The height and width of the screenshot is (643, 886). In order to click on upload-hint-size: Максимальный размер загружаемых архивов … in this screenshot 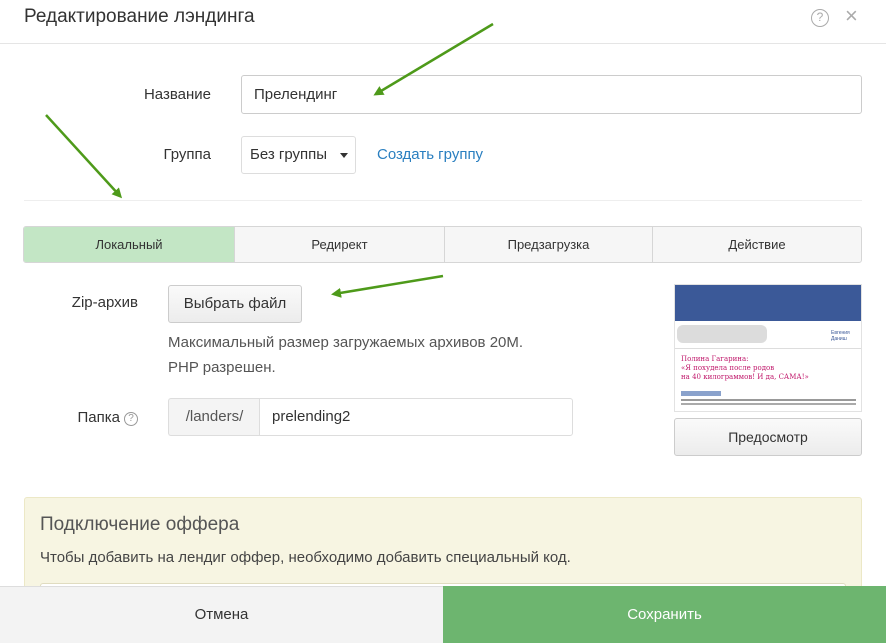, I will do `click(346, 342)`.